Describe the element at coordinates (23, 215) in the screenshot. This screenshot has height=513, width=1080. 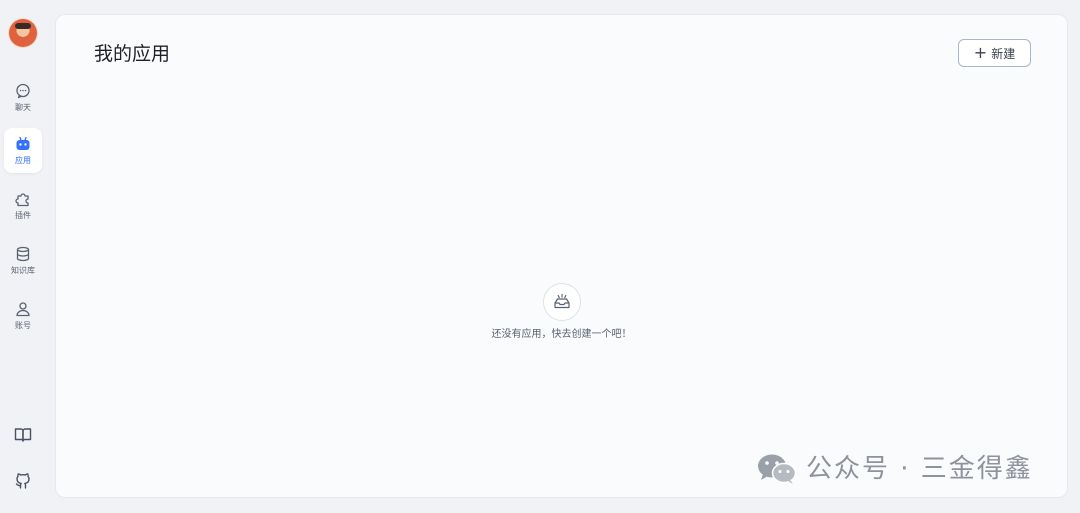
I see `sidebar-item-label: 插件` at that location.